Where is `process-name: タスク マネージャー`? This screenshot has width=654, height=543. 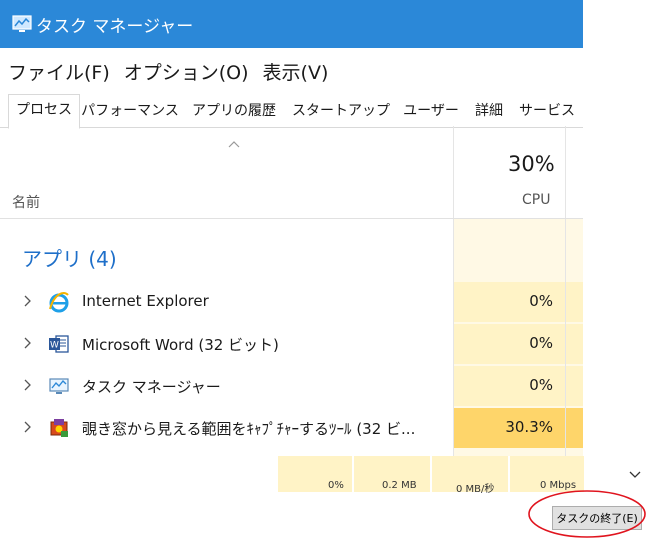
process-name: タスク マネージャー is located at coordinates (151, 387).